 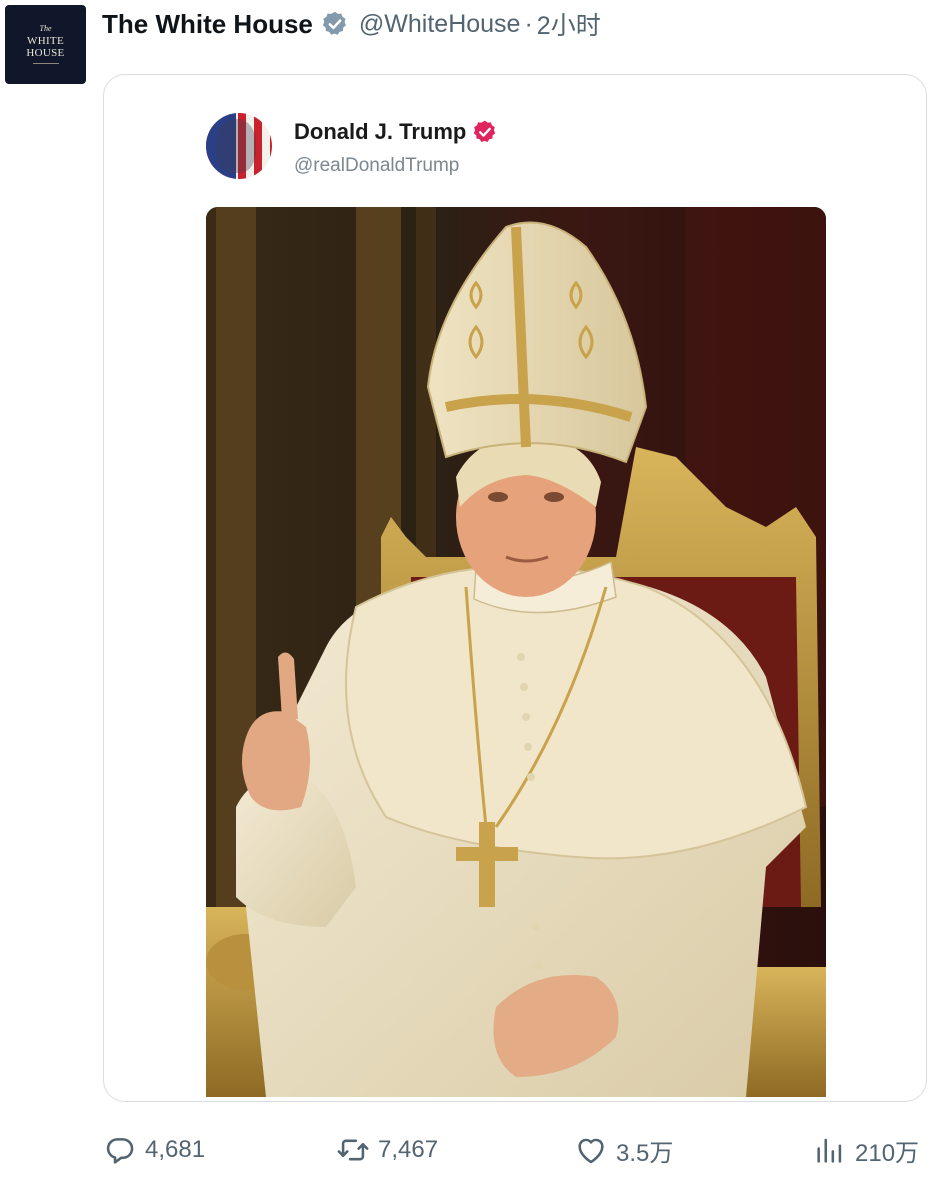 What do you see at coordinates (207, 24) in the screenshot?
I see `author-display-name: The White House` at bounding box center [207, 24].